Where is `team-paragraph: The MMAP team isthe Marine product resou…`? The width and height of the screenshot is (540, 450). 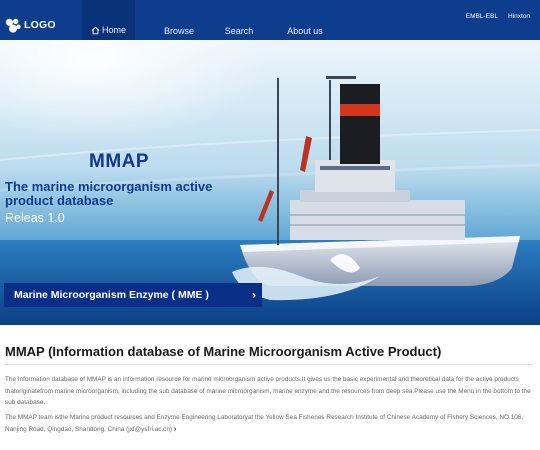 team-paragraph: The MMAP team isthe Marine product resou… is located at coordinates (269, 423).